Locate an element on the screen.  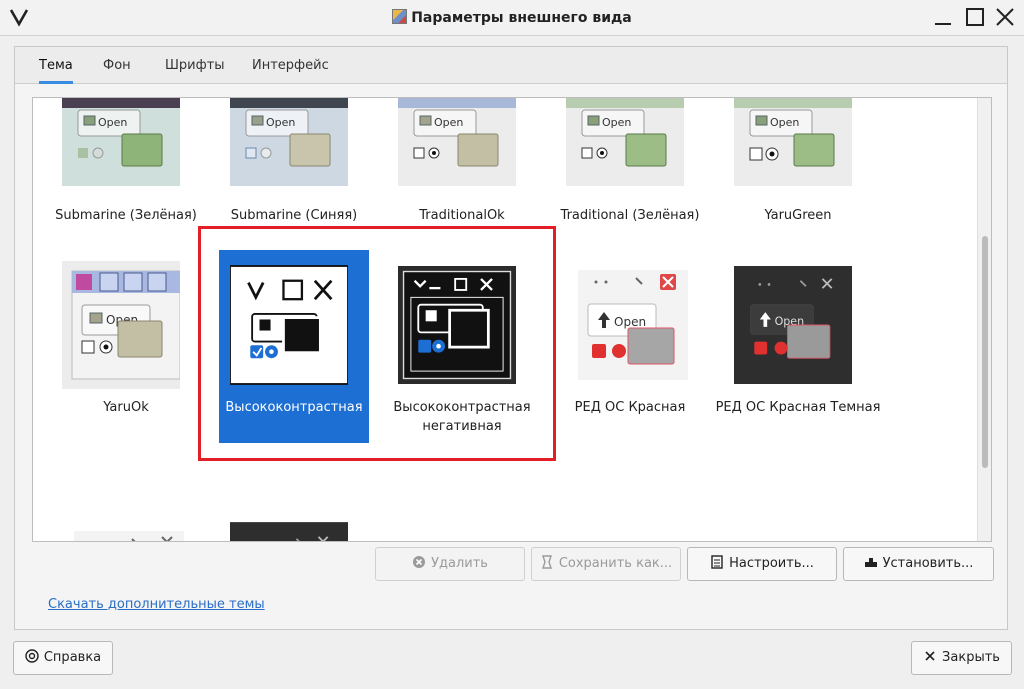
theme-thumb-traditional-green: Open is located at coordinates (625, 141).